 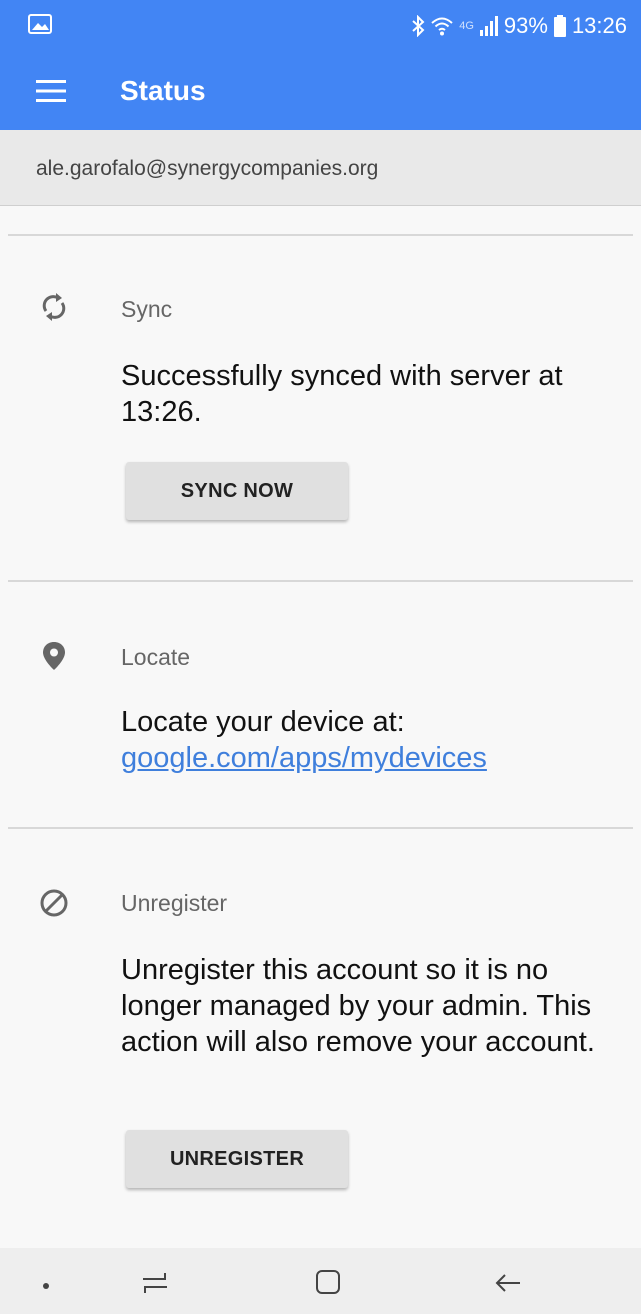 I want to click on location-pin-icon, so click(x=54, y=656).